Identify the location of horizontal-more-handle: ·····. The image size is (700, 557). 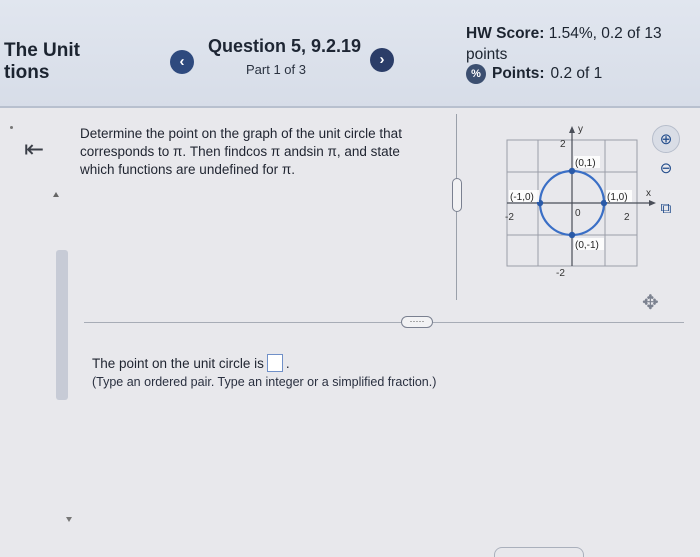
(417, 322).